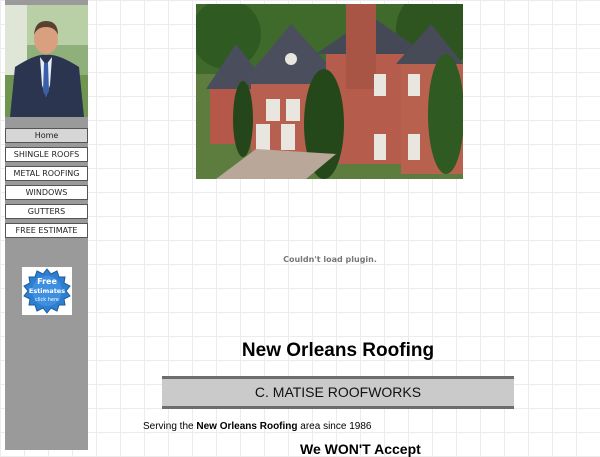 This screenshot has width=600, height=457. I want to click on free-estimates-badge: Free Estimates click here, so click(47, 291).